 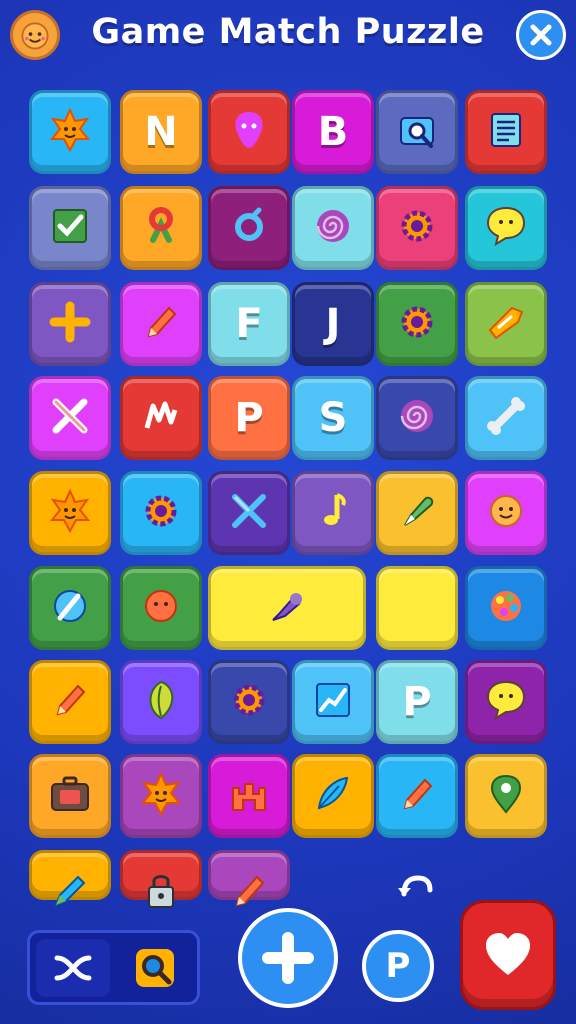 I want to click on game-tile: S, so click(x=333, y=418).